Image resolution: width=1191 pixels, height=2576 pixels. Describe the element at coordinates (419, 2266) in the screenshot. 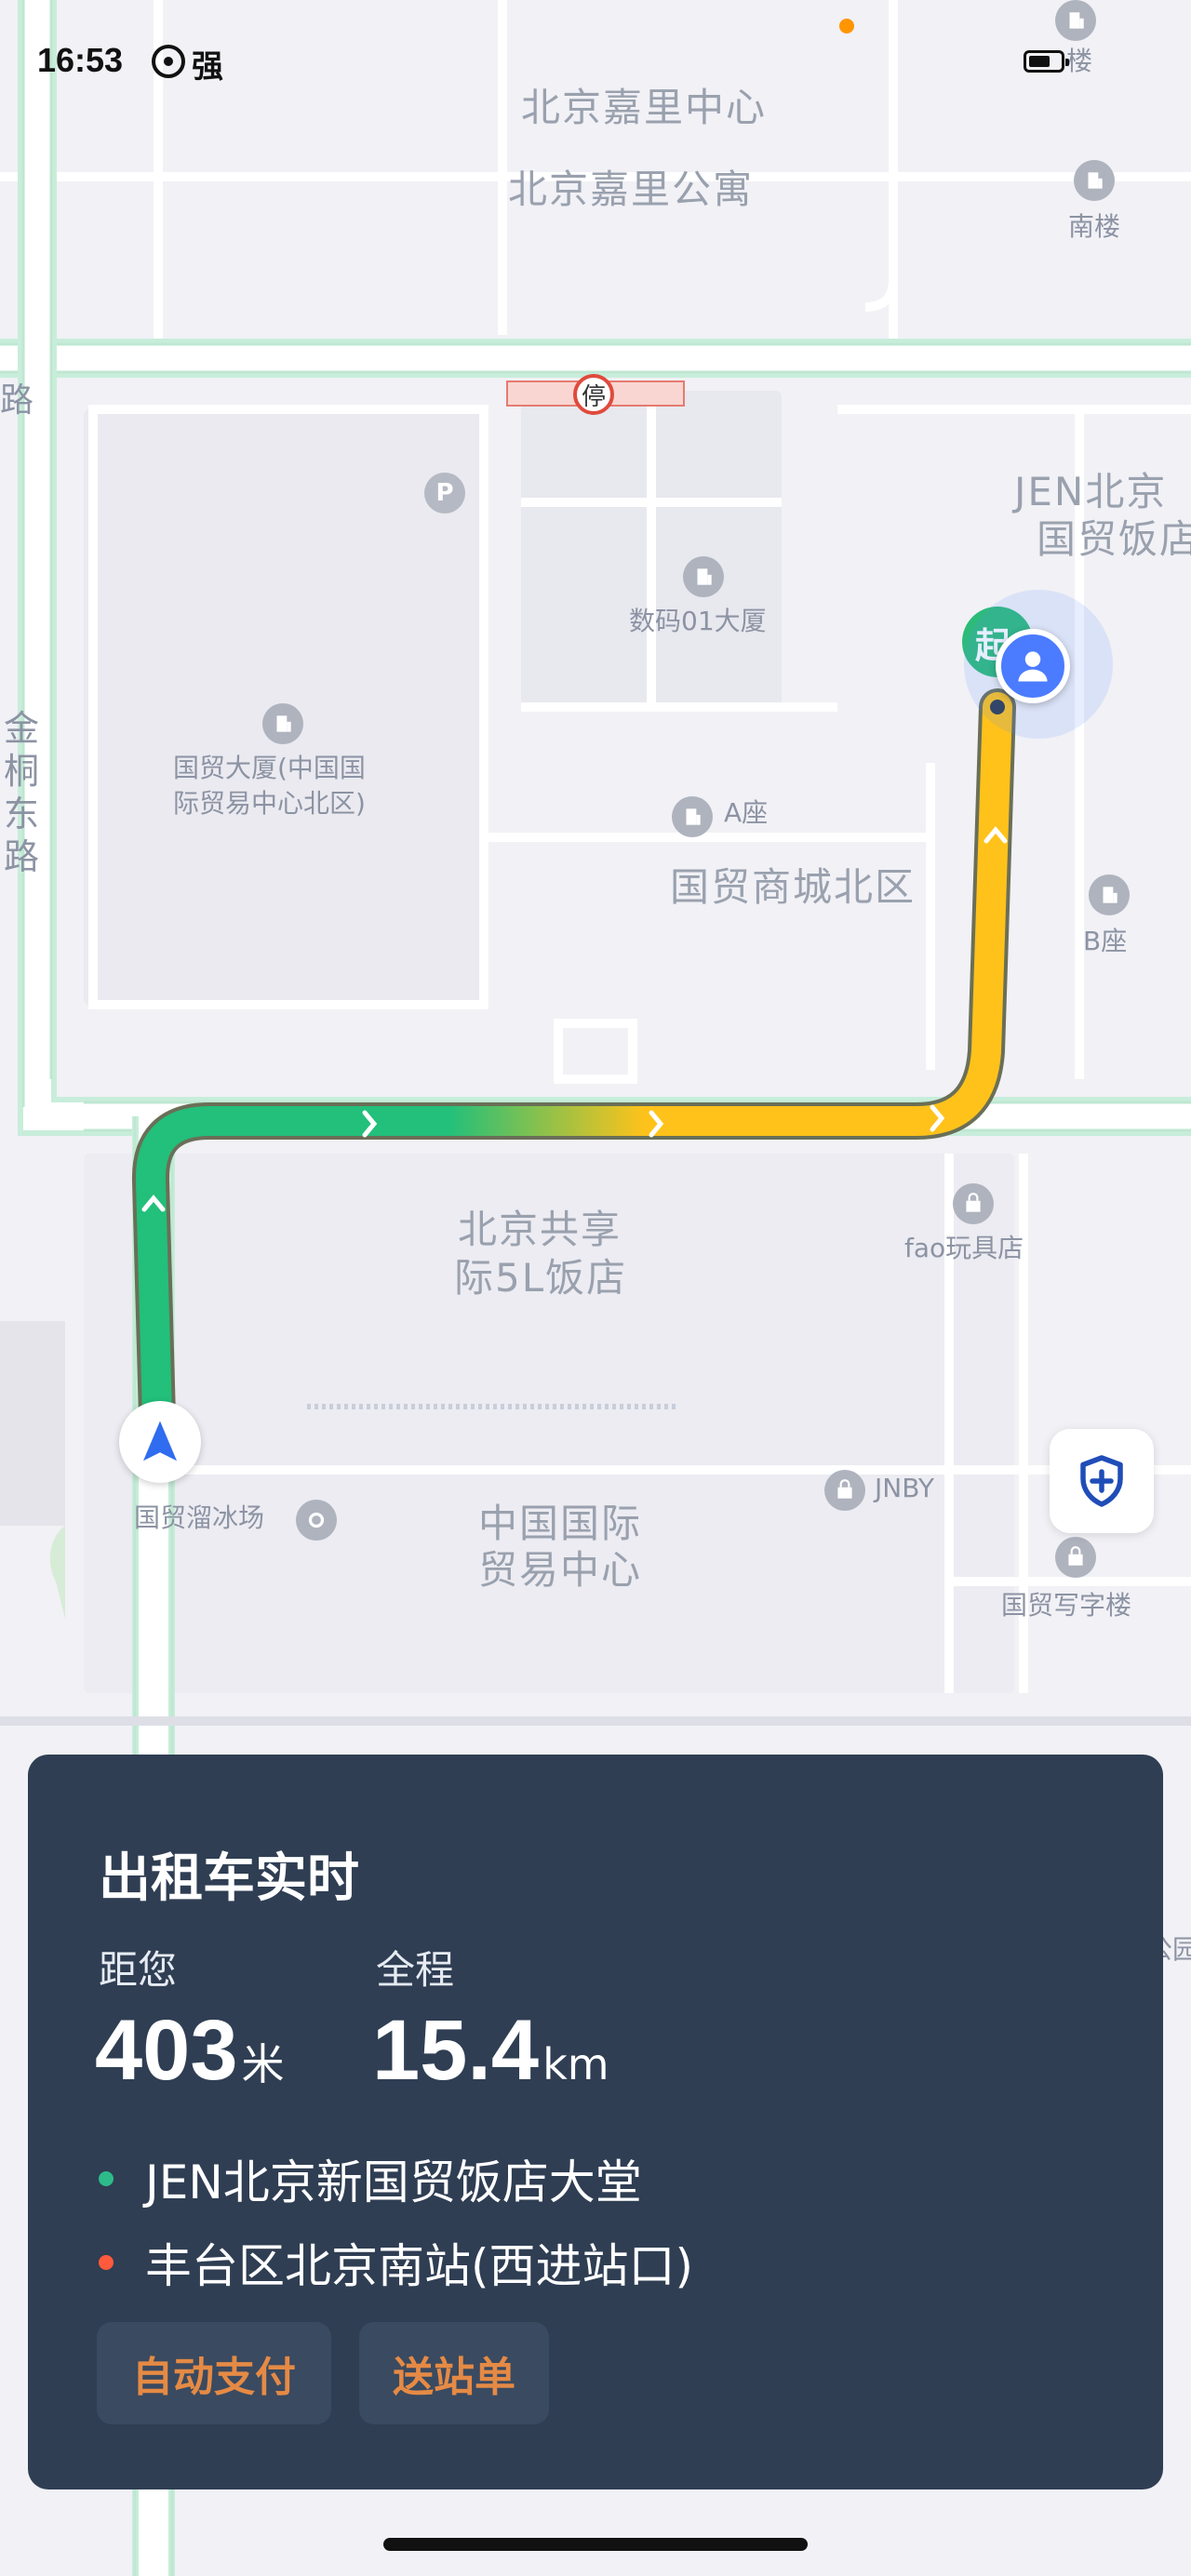

I see `destination-address: 丰台区北京南站(西进站口)` at that location.